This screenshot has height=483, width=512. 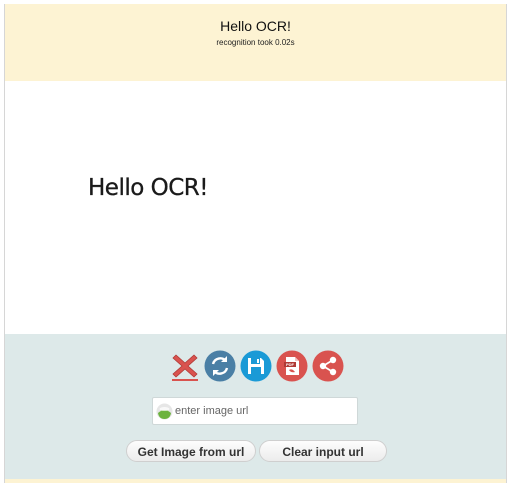 I want to click on recognition-time: recognition took 0.02s, so click(x=255, y=42).